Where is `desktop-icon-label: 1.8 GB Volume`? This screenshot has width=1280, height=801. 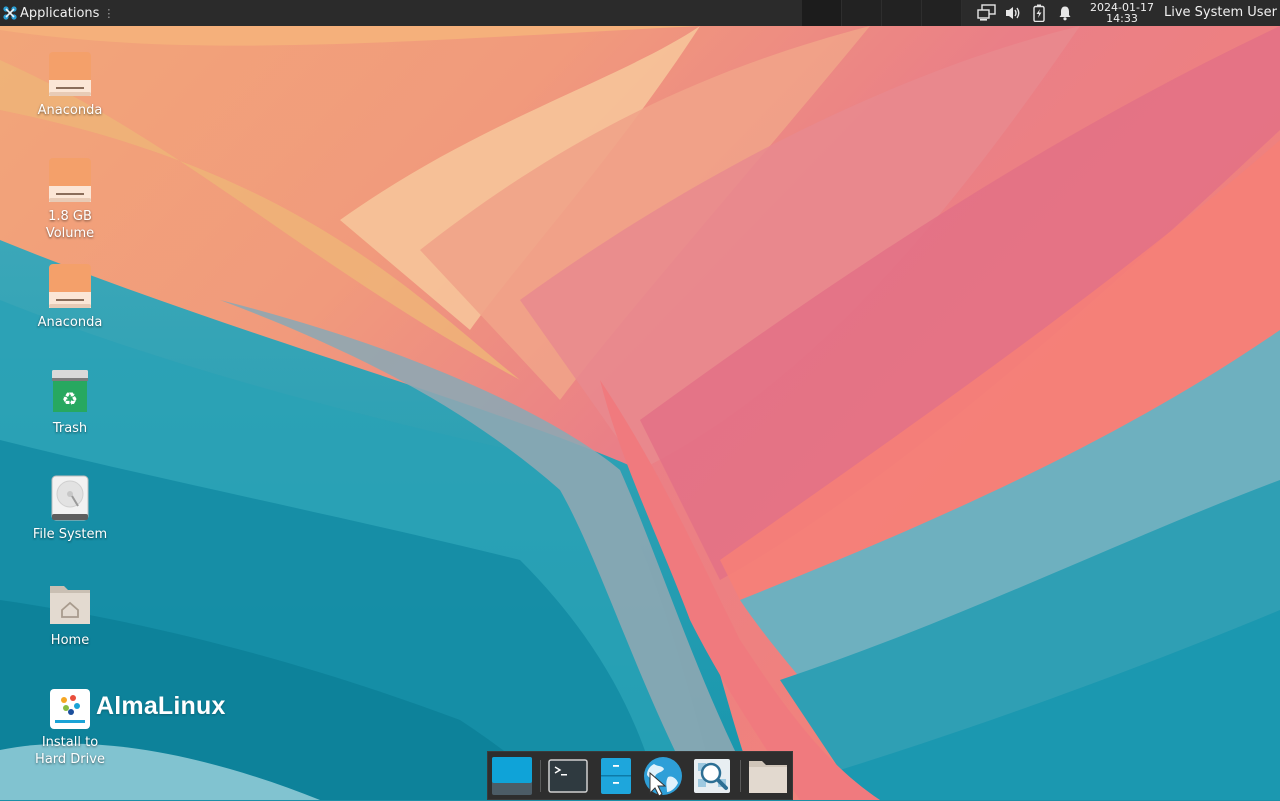
desktop-icon-label: 1.8 GB Volume is located at coordinates (70, 225).